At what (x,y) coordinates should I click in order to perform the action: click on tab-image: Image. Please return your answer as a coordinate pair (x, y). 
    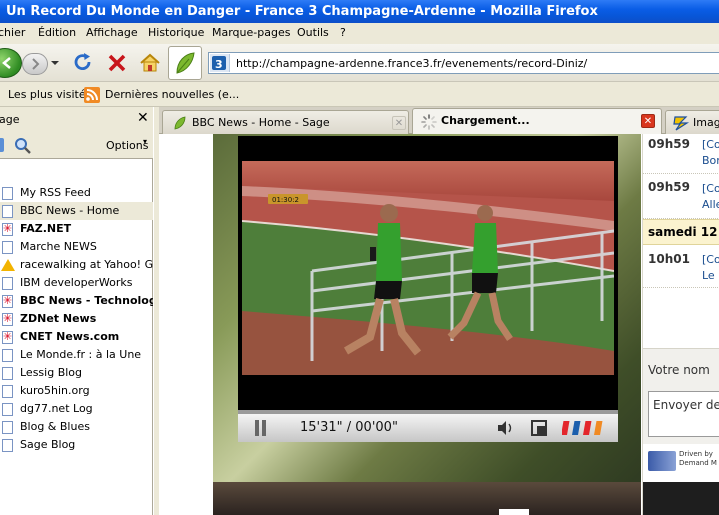
    Looking at the image, I should click on (692, 122).